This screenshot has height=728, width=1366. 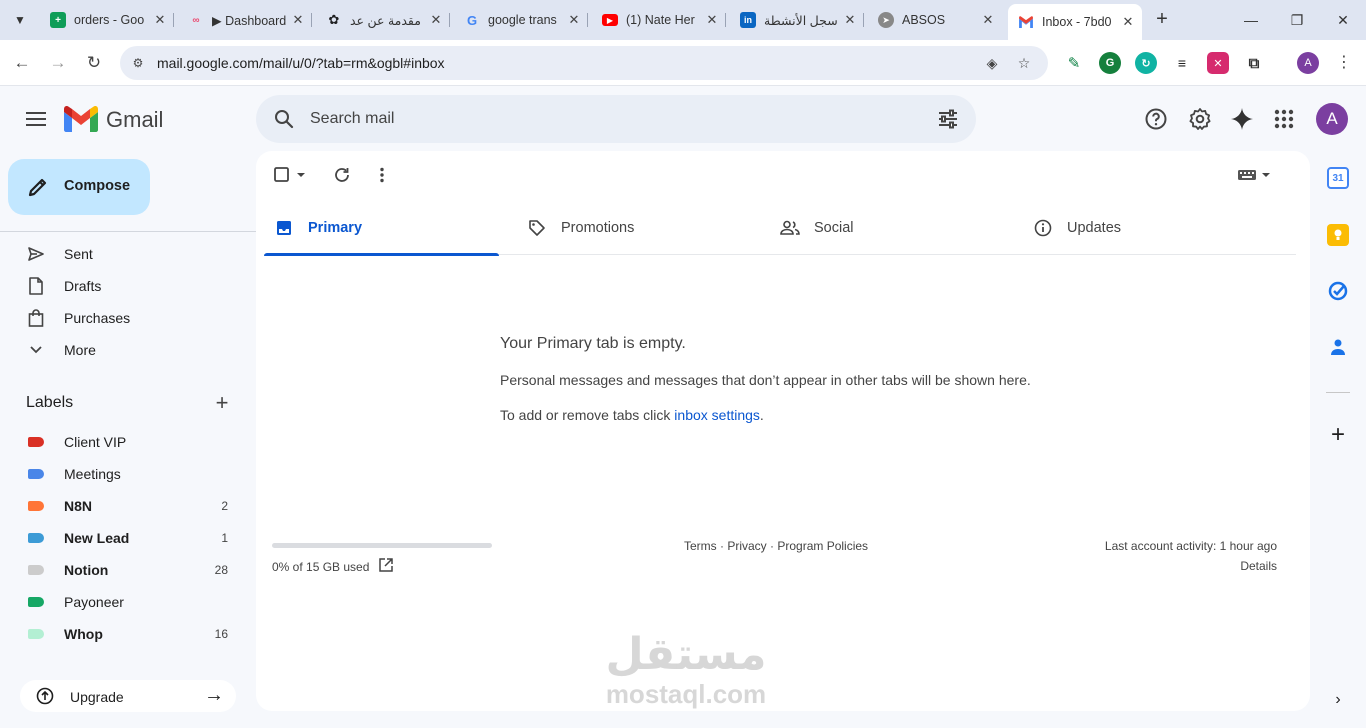 I want to click on keep-icon, so click(x=1338, y=235).